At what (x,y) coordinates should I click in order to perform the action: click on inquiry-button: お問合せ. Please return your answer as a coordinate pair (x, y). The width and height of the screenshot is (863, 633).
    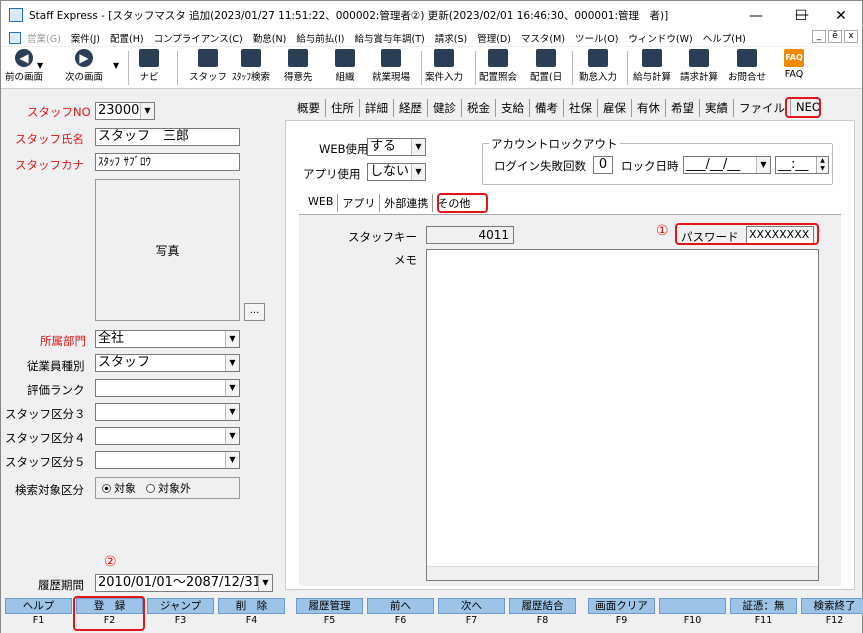
    Looking at the image, I should click on (747, 66).